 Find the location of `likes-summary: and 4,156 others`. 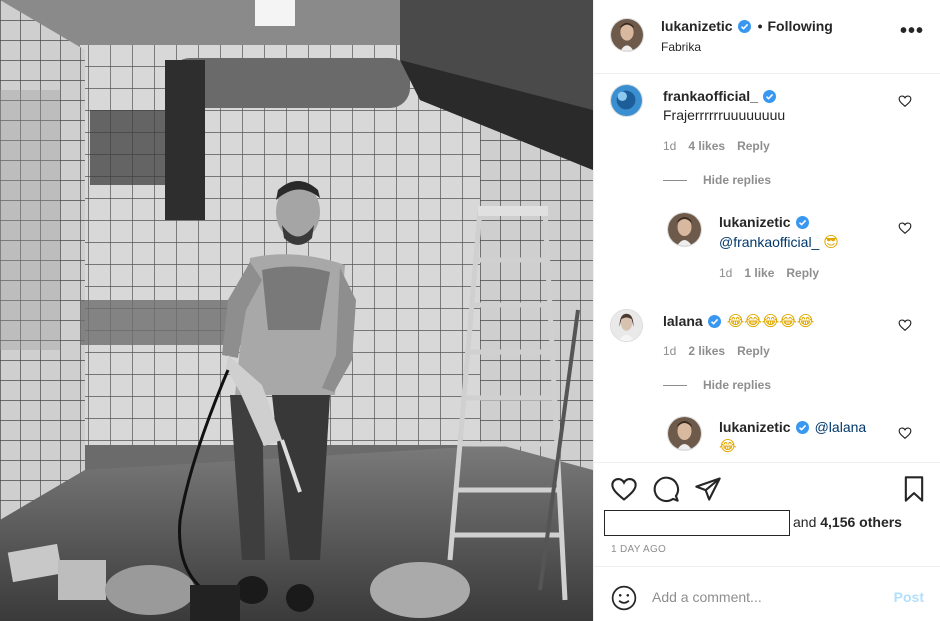

likes-summary: and 4,156 others is located at coordinates (847, 522).